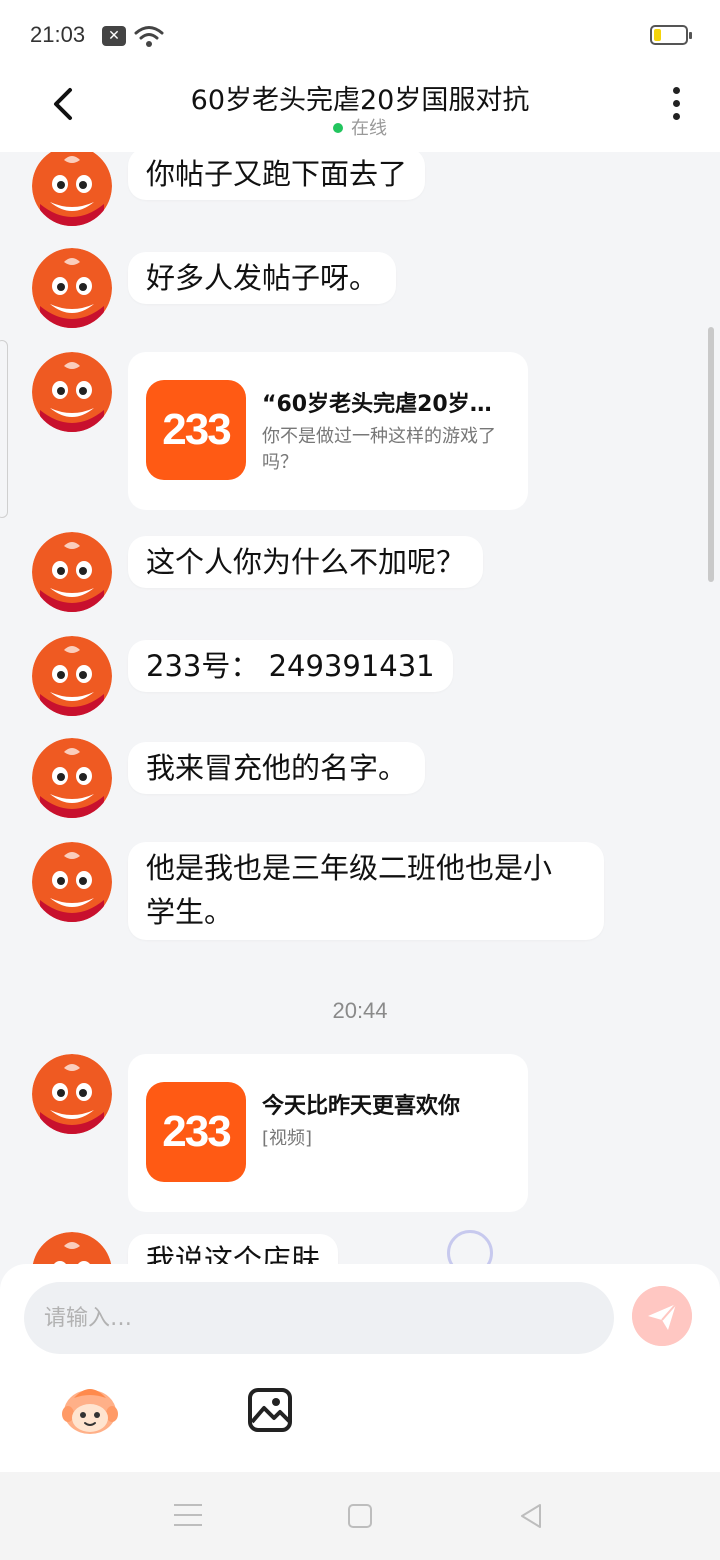  Describe the element at coordinates (277, 176) in the screenshot. I see `message-bubble: 你帖子又跑下面去了` at that location.